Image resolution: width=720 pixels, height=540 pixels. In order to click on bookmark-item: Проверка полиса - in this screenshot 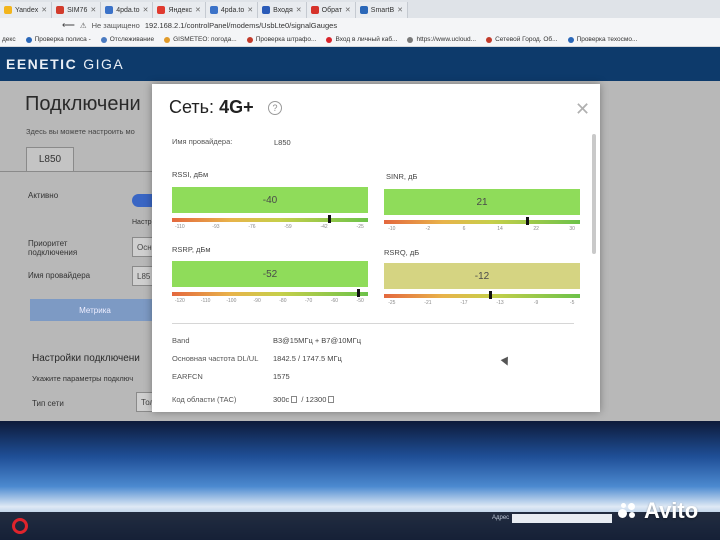, I will do `click(58, 39)`.